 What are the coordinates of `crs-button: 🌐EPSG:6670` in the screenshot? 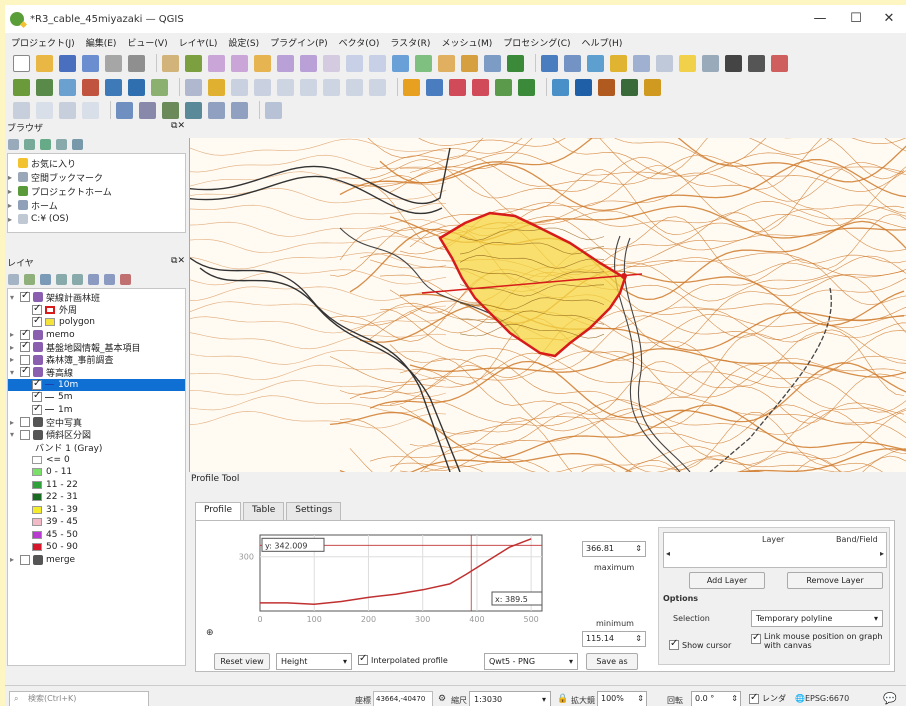 It's located at (822, 698).